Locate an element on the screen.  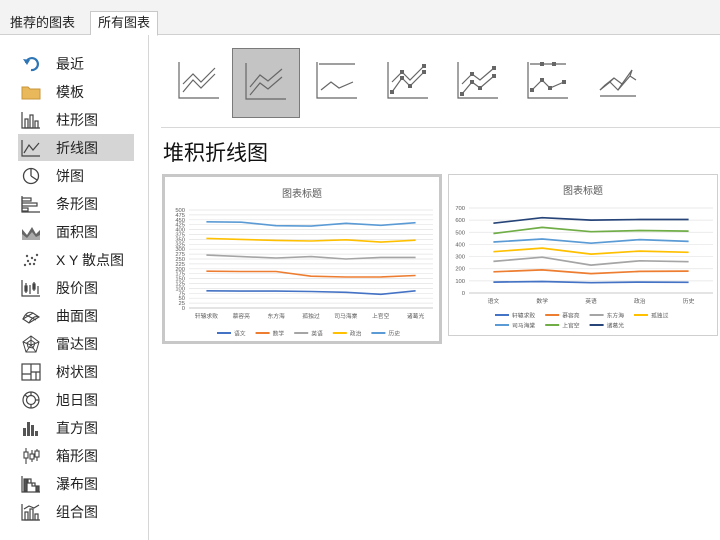
sidebar-item-label: 树状图 is located at coordinates (77, 371).